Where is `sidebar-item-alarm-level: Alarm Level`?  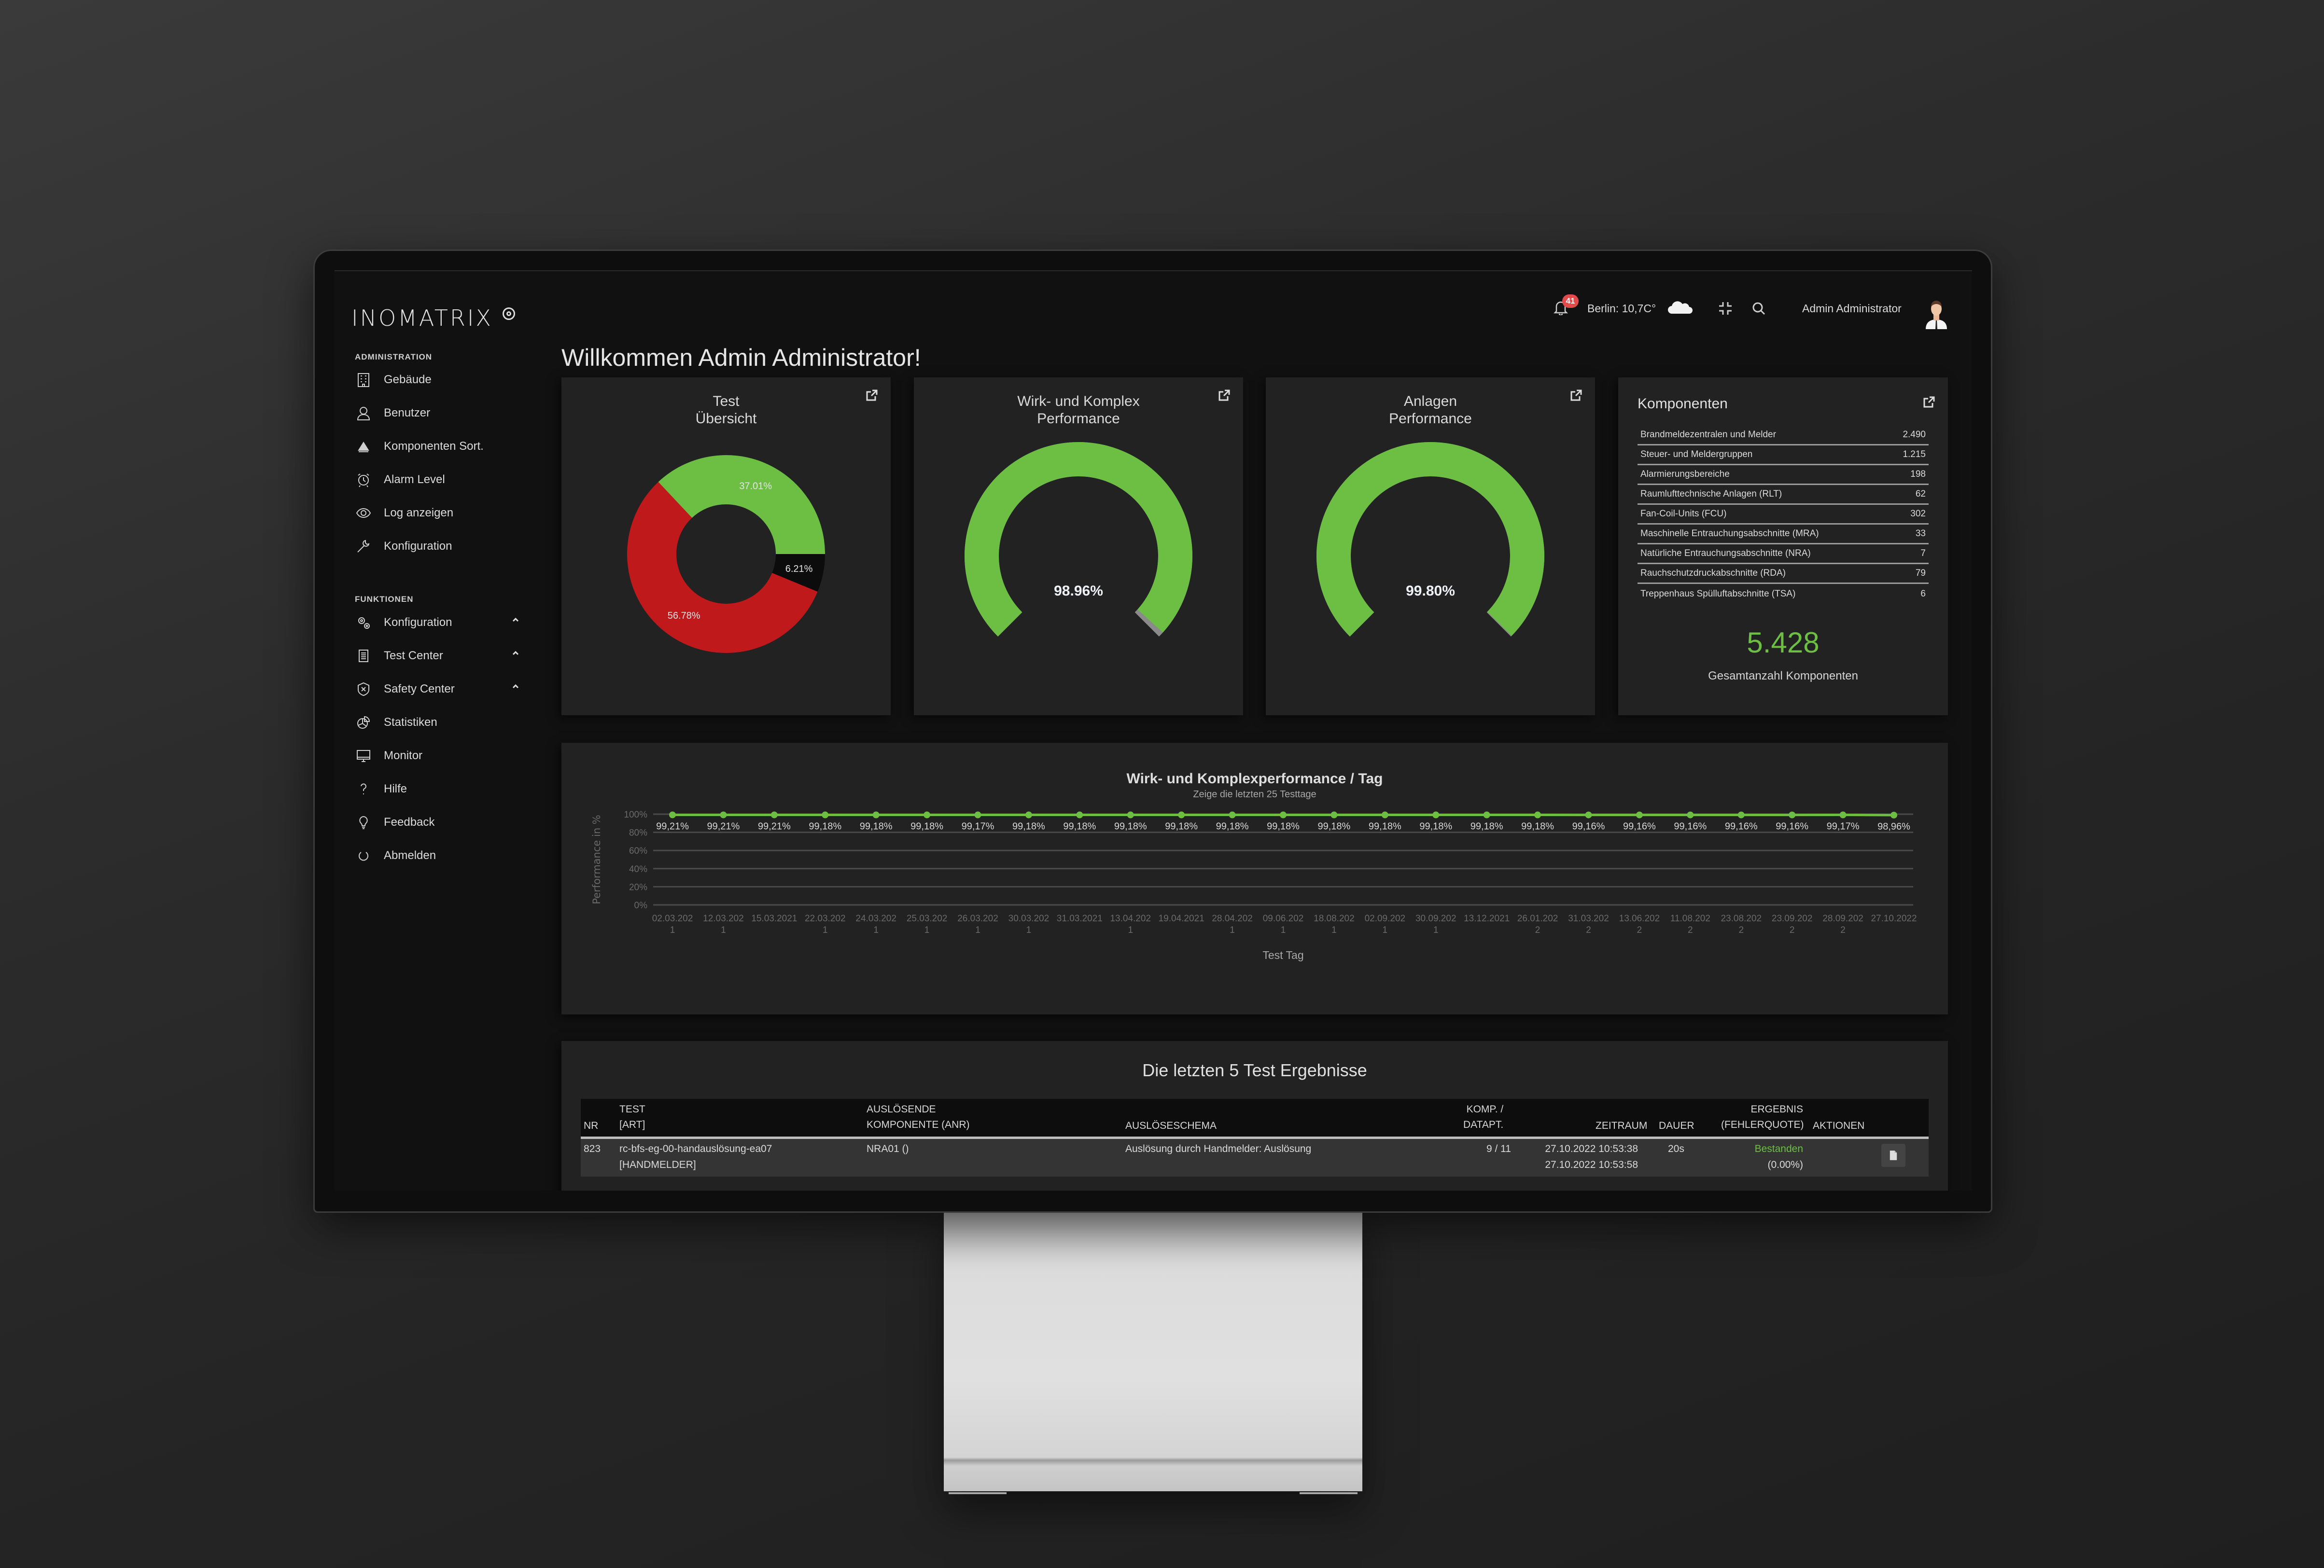 sidebar-item-alarm-level: Alarm Level is located at coordinates (437, 480).